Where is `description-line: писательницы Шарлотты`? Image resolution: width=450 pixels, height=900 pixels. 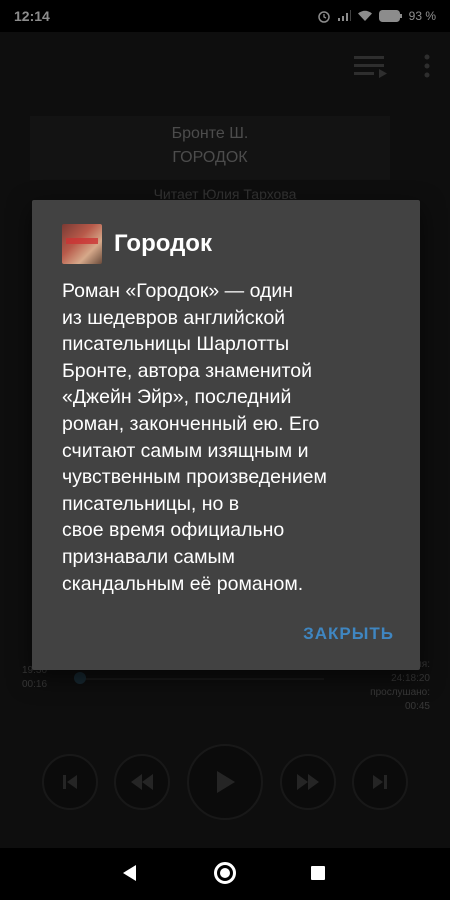 description-line: писательницы Шарлотты is located at coordinates (176, 344).